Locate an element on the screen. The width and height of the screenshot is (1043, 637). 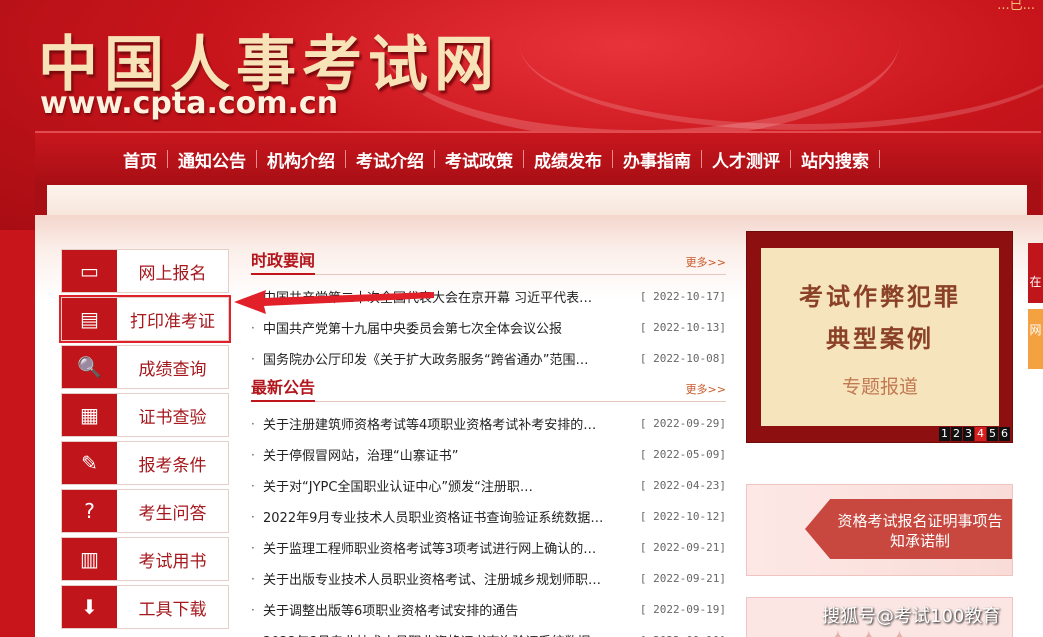
sub-bar is located at coordinates (538, 200).